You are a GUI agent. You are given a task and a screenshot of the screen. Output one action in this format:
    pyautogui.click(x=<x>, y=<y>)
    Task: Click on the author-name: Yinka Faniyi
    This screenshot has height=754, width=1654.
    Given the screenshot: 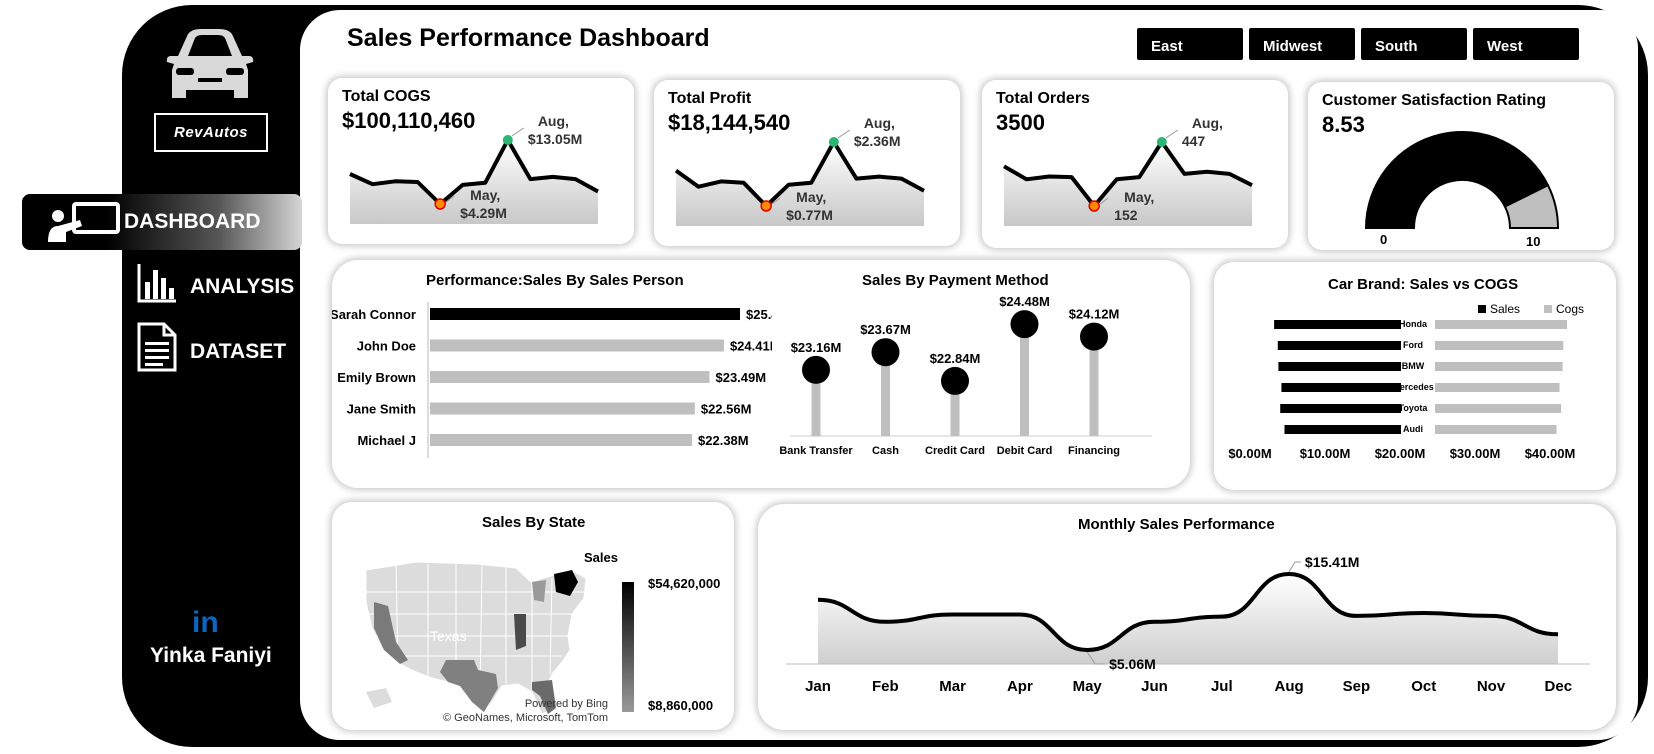 What is the action you would take?
    pyautogui.click(x=211, y=655)
    